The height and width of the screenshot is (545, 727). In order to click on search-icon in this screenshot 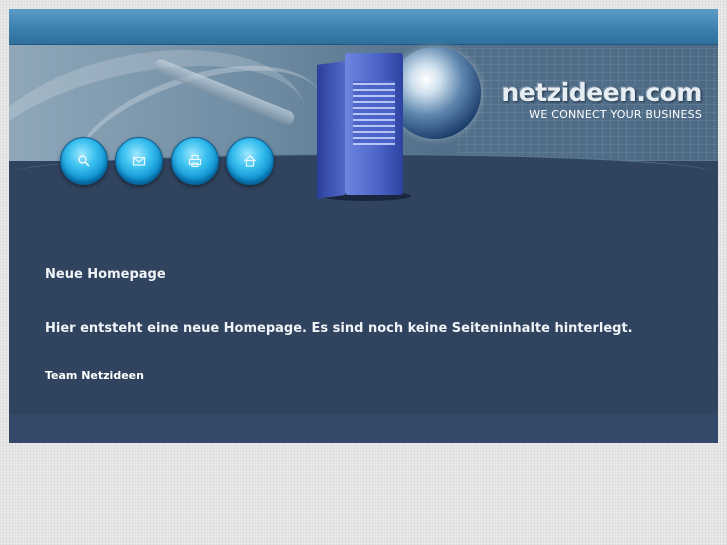, I will do `click(84, 161)`.